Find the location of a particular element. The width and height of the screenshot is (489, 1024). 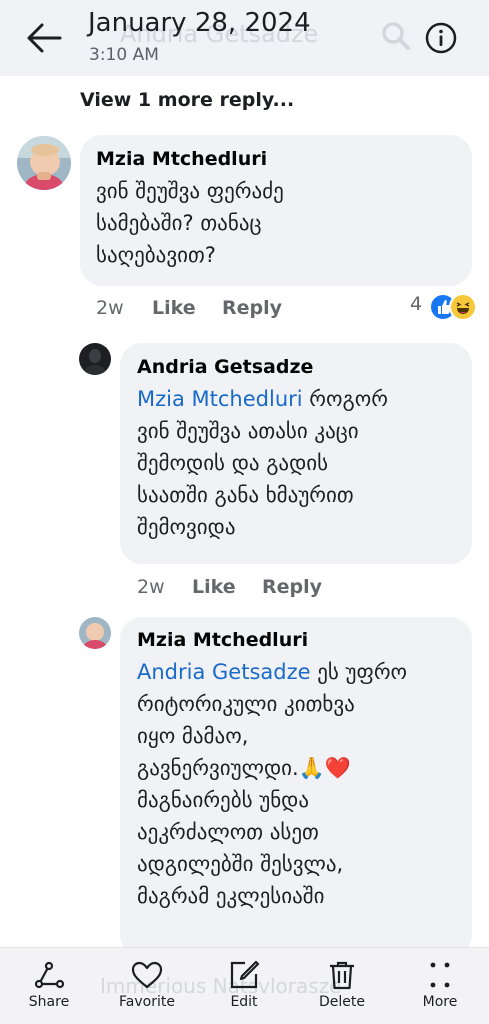

top-bar: Andria Getsadze January 28, 2024 3:10 AM is located at coordinates (244, 38).